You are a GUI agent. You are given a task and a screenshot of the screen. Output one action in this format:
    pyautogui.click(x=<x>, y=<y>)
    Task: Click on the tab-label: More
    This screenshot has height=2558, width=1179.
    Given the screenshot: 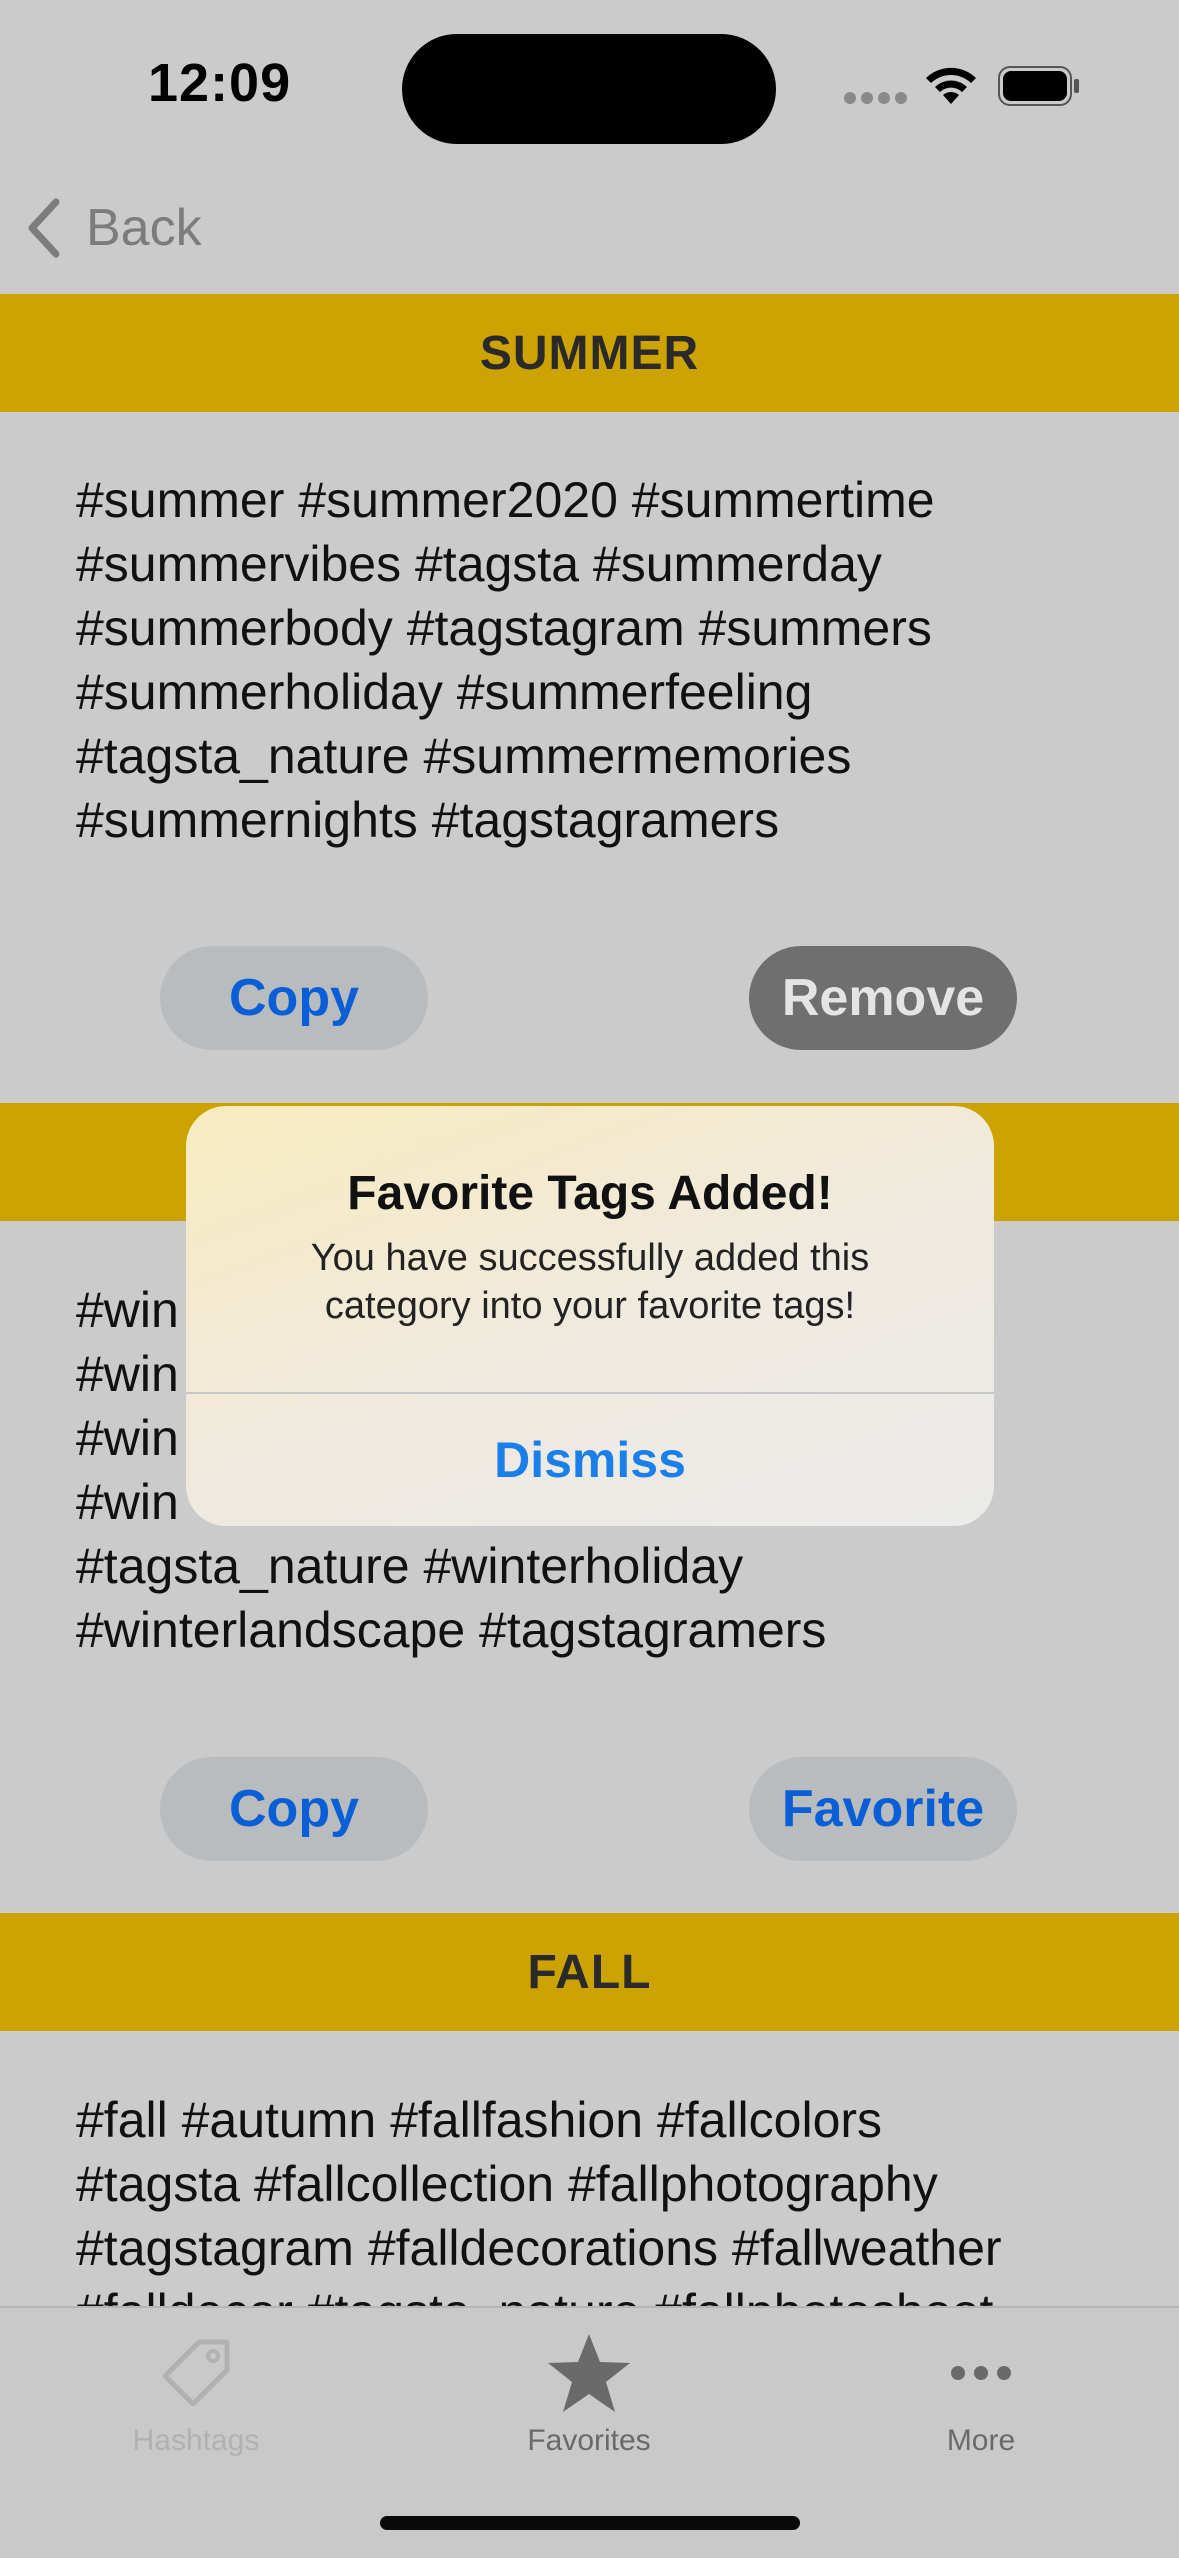 What is the action you would take?
    pyautogui.click(x=981, y=2440)
    